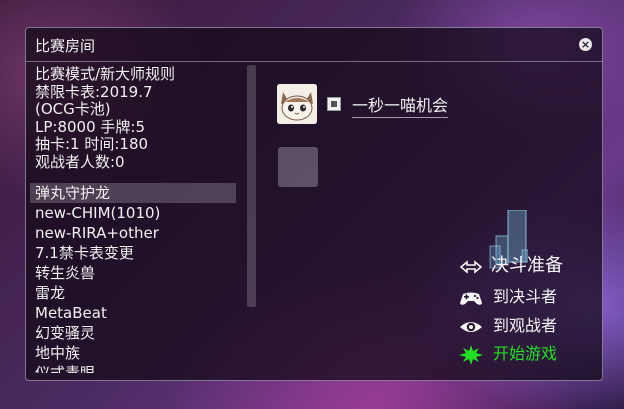 This screenshot has width=624, height=409. What do you see at coordinates (90, 126) in the screenshot?
I see `lp-hand: LP:8000 手牌:5` at bounding box center [90, 126].